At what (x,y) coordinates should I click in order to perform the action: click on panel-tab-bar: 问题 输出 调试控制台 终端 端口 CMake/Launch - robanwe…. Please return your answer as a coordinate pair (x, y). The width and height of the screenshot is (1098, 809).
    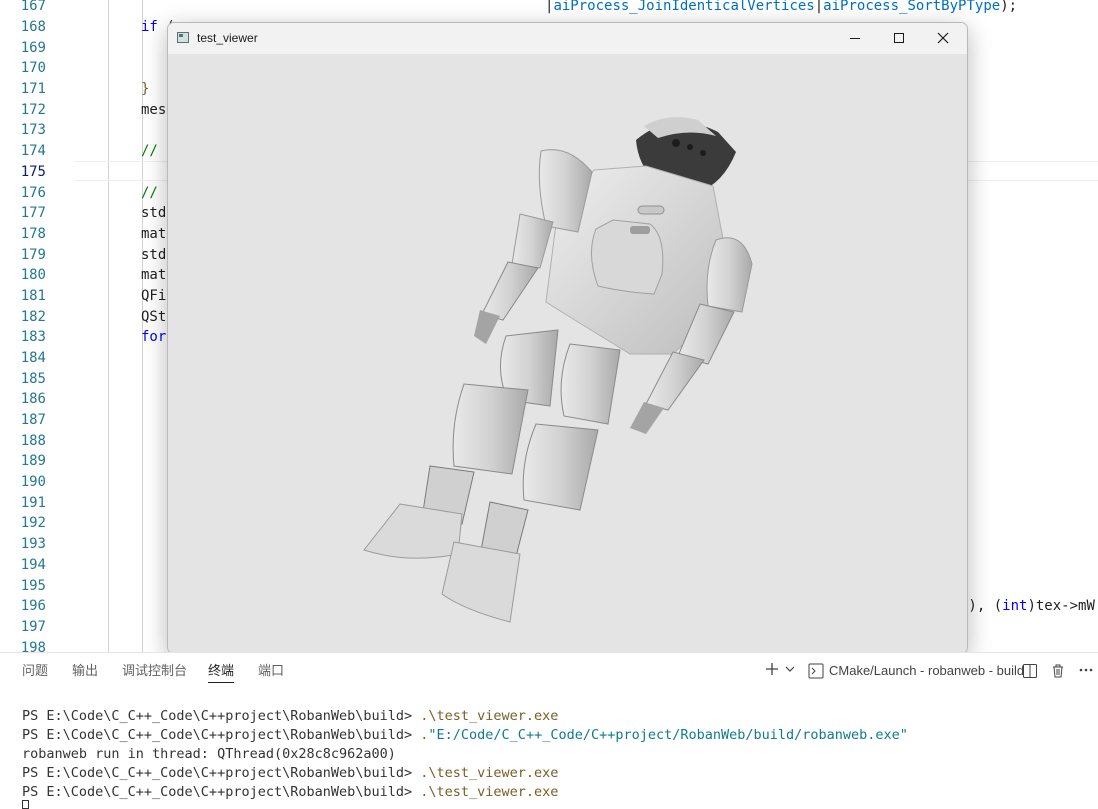
    Looking at the image, I should click on (549, 672).